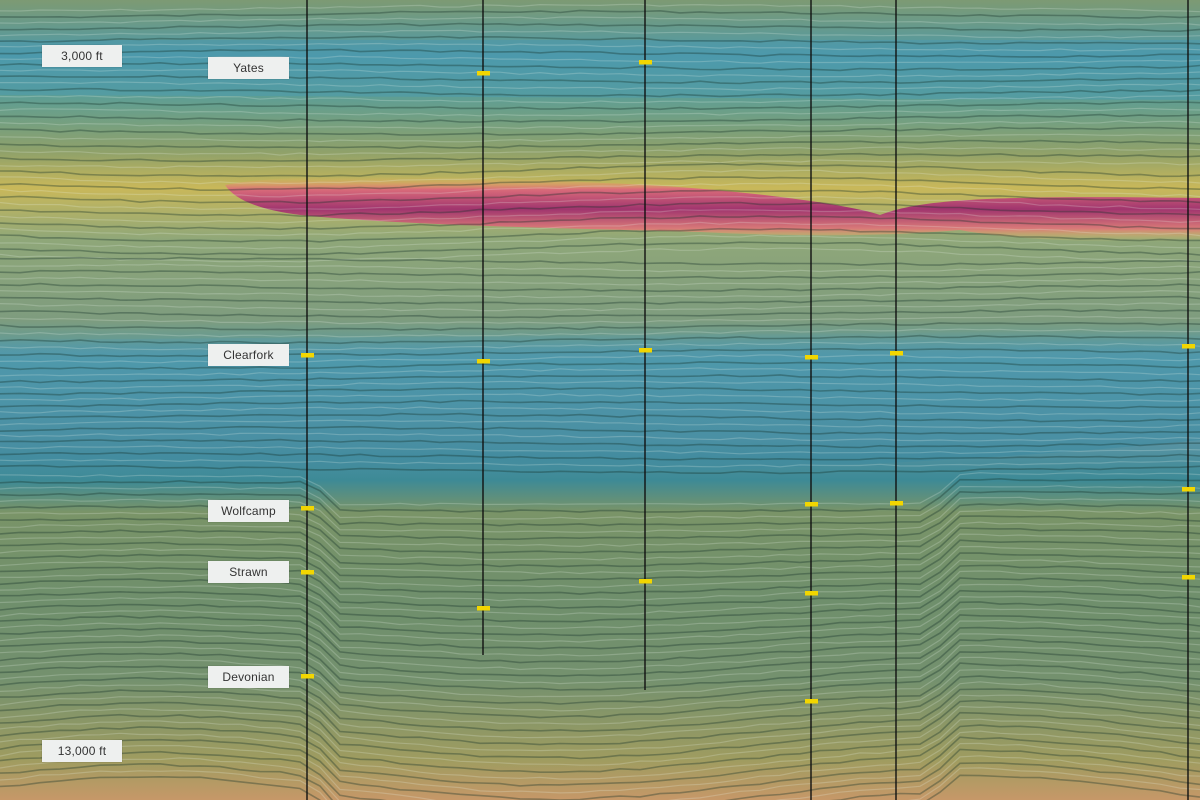  I want to click on well-3-tick-strawn, so click(645, 581).